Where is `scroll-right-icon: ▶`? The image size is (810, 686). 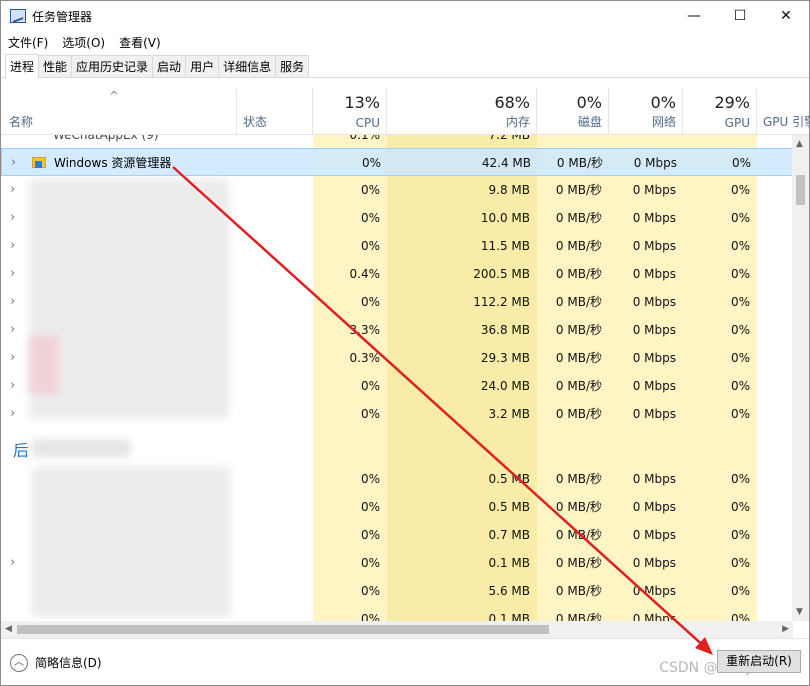
scroll-right-icon: ▶ is located at coordinates (785, 629).